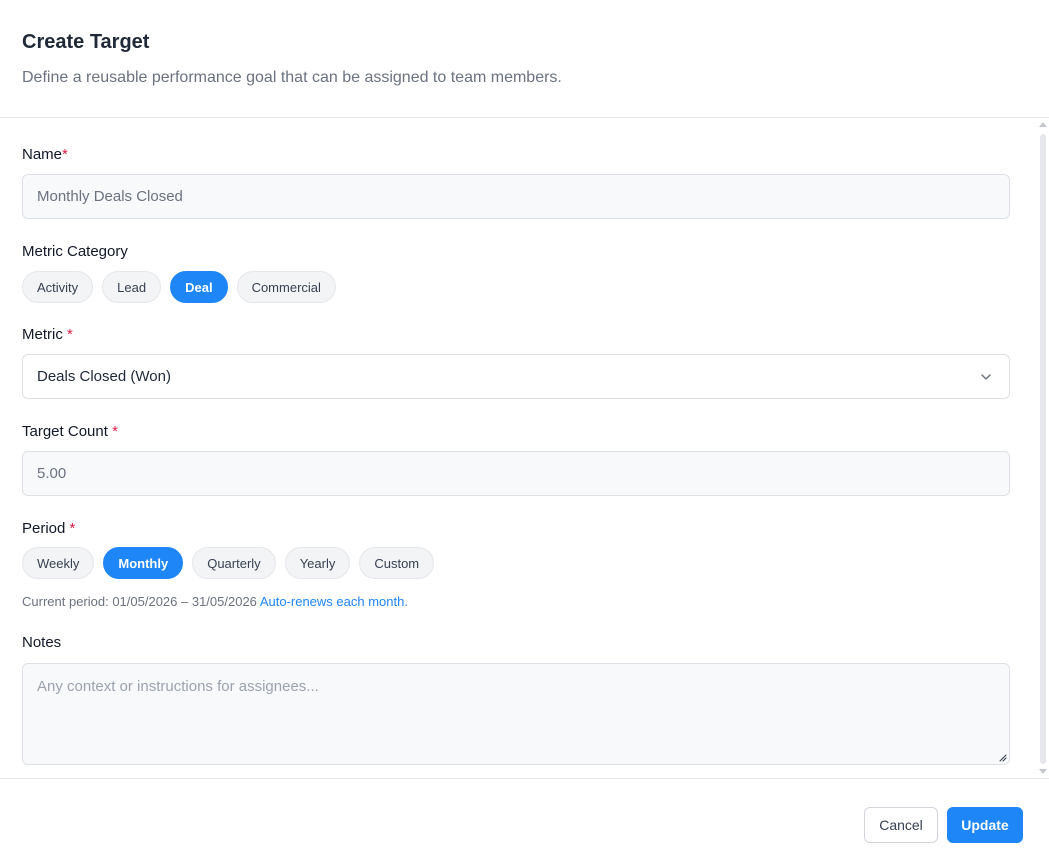 Image resolution: width=1049 pixels, height=864 pixels. Describe the element at coordinates (75, 251) in the screenshot. I see `metric-category-label: Metric Category` at that location.